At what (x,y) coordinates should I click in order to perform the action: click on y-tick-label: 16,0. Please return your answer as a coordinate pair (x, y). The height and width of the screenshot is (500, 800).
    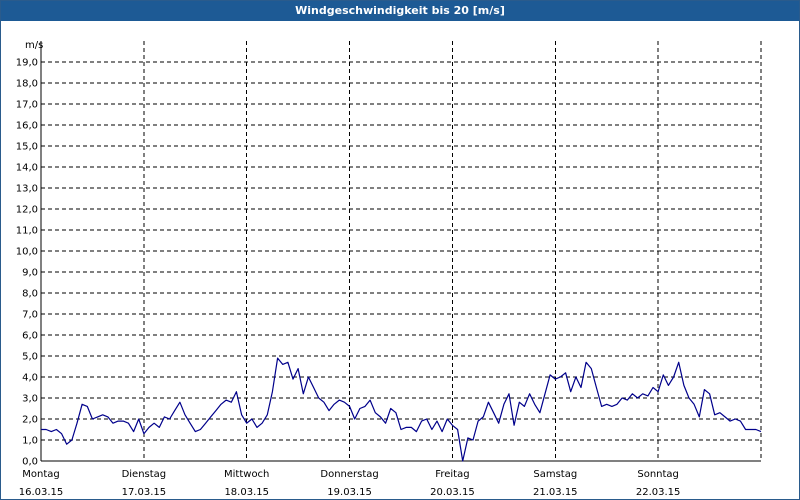
    Looking at the image, I should click on (27, 126).